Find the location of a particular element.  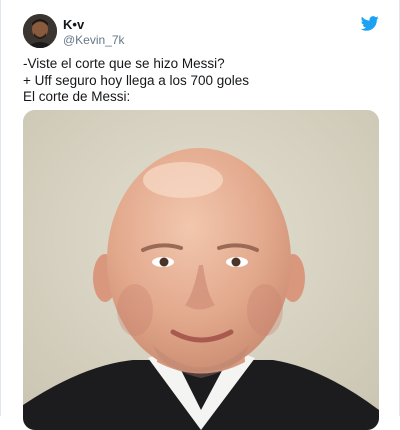

display-name: K•v is located at coordinates (94, 25).